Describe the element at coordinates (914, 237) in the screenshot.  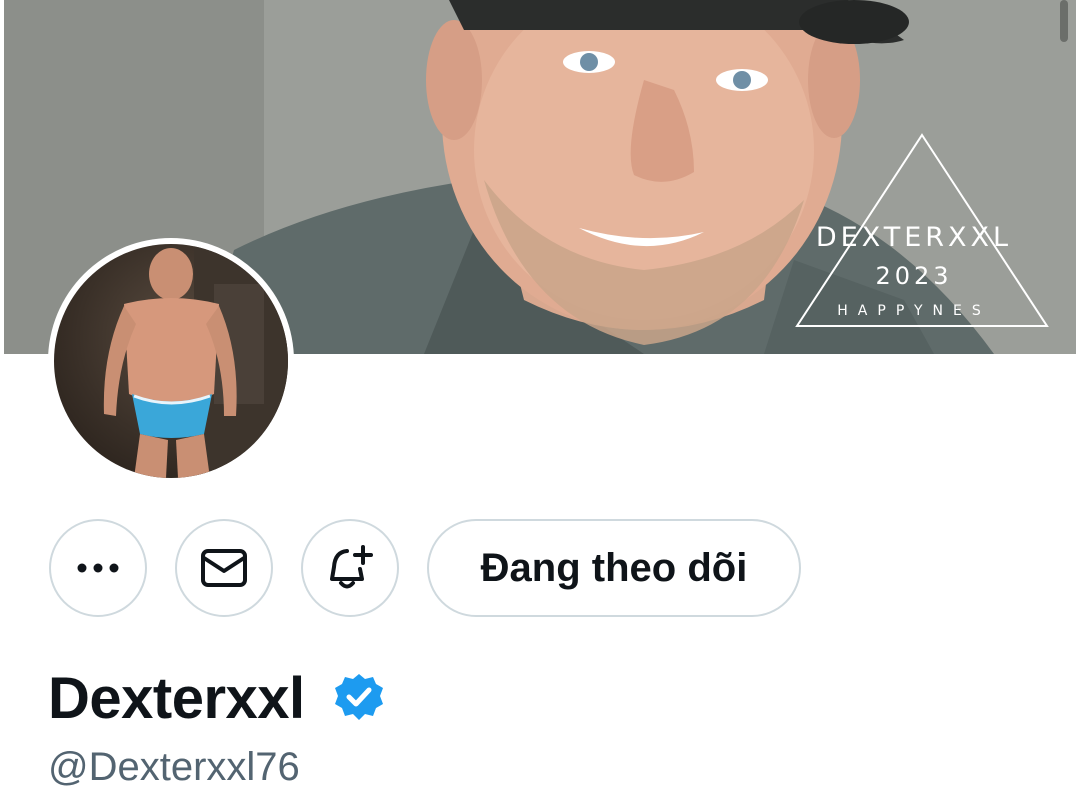
I see `banner-watermark-name: DEXTERXXL` at that location.